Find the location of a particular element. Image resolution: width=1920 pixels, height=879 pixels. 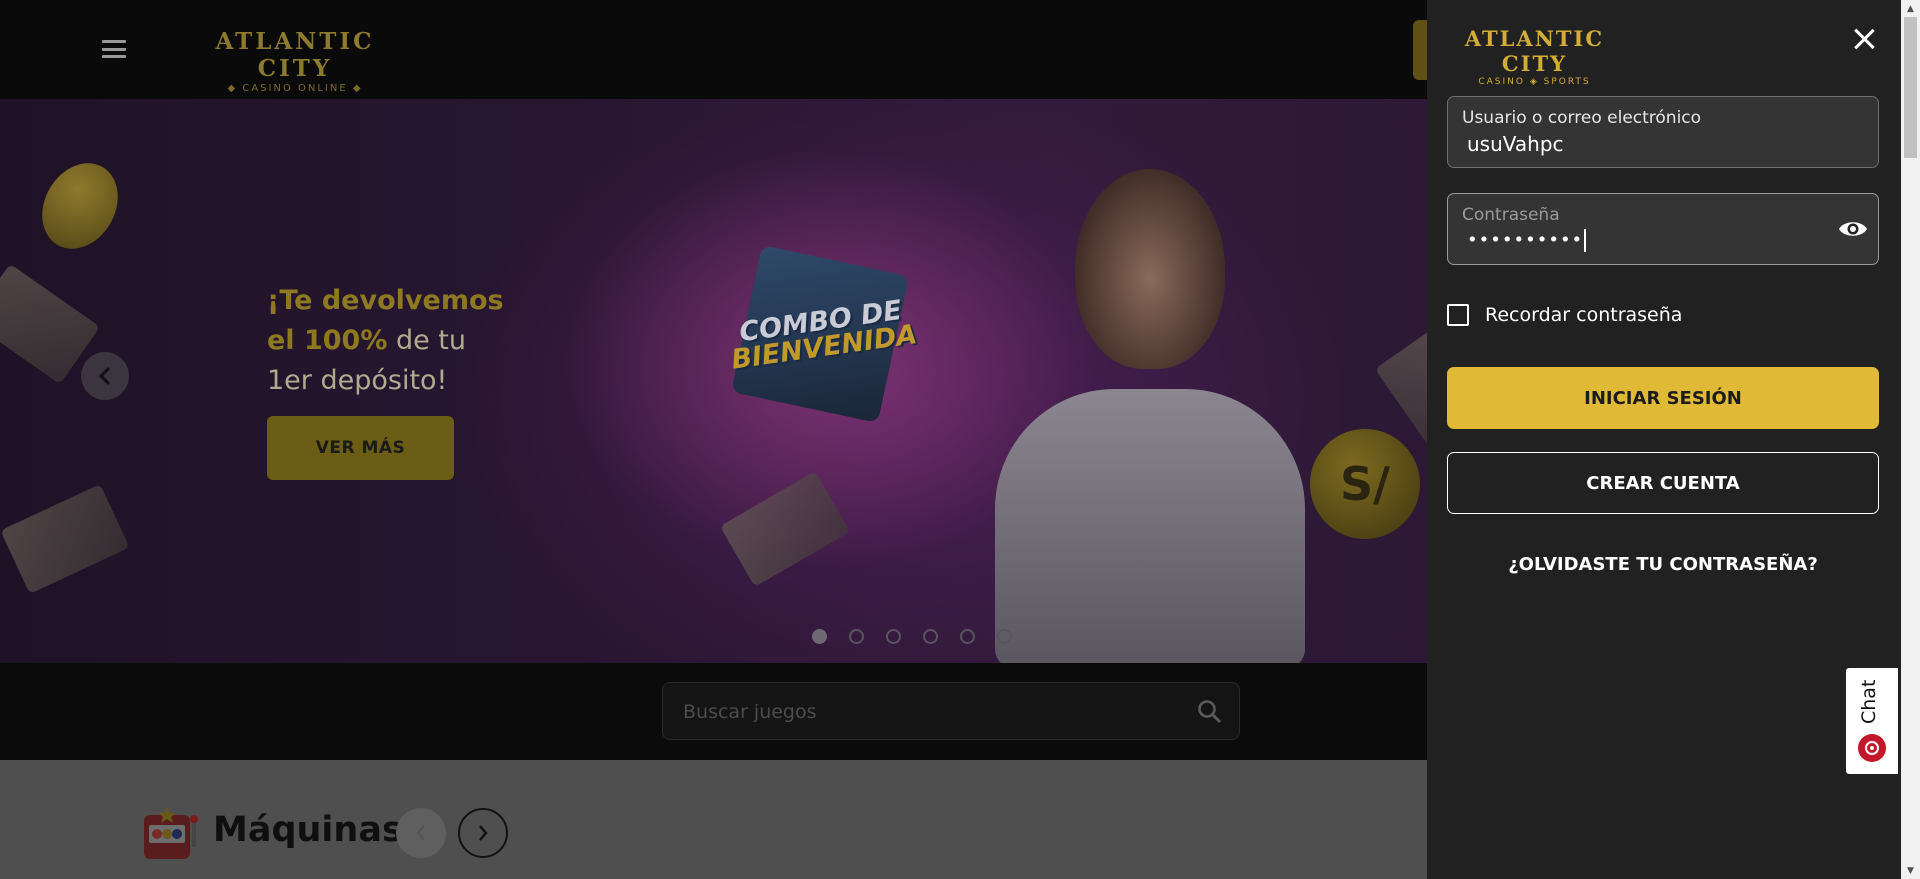

headline-gold-2: el 100% is located at coordinates (327, 340).